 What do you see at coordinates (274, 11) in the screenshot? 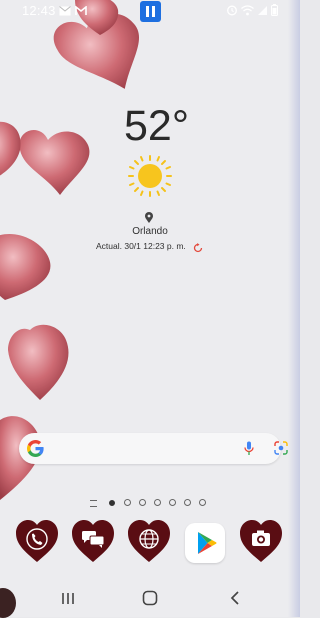
I see `battery-icon` at bounding box center [274, 11].